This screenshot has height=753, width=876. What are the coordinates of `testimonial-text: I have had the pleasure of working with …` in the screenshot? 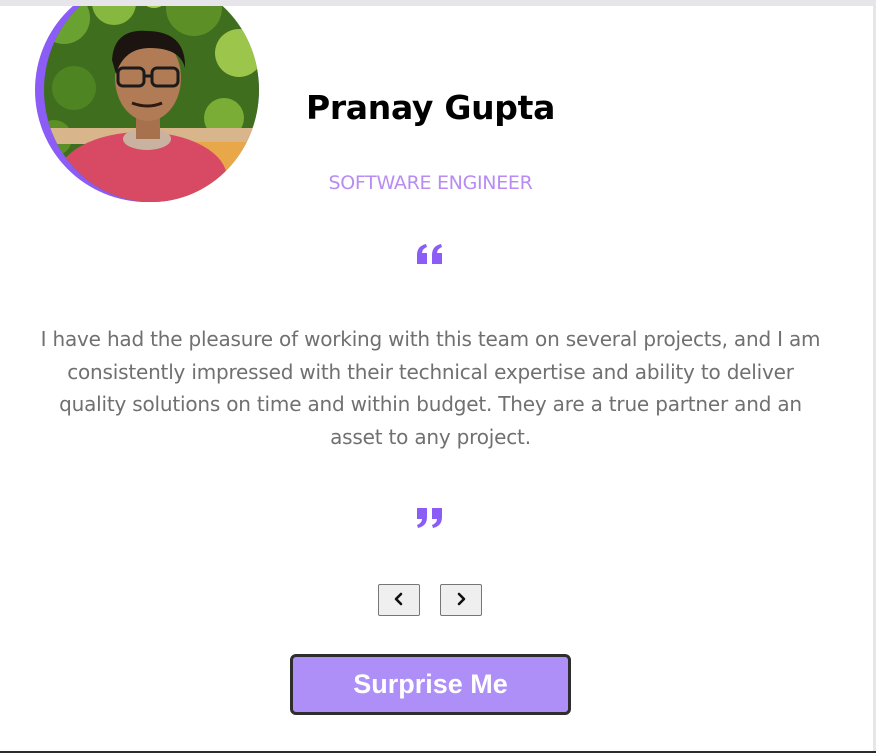 It's located at (430, 388).